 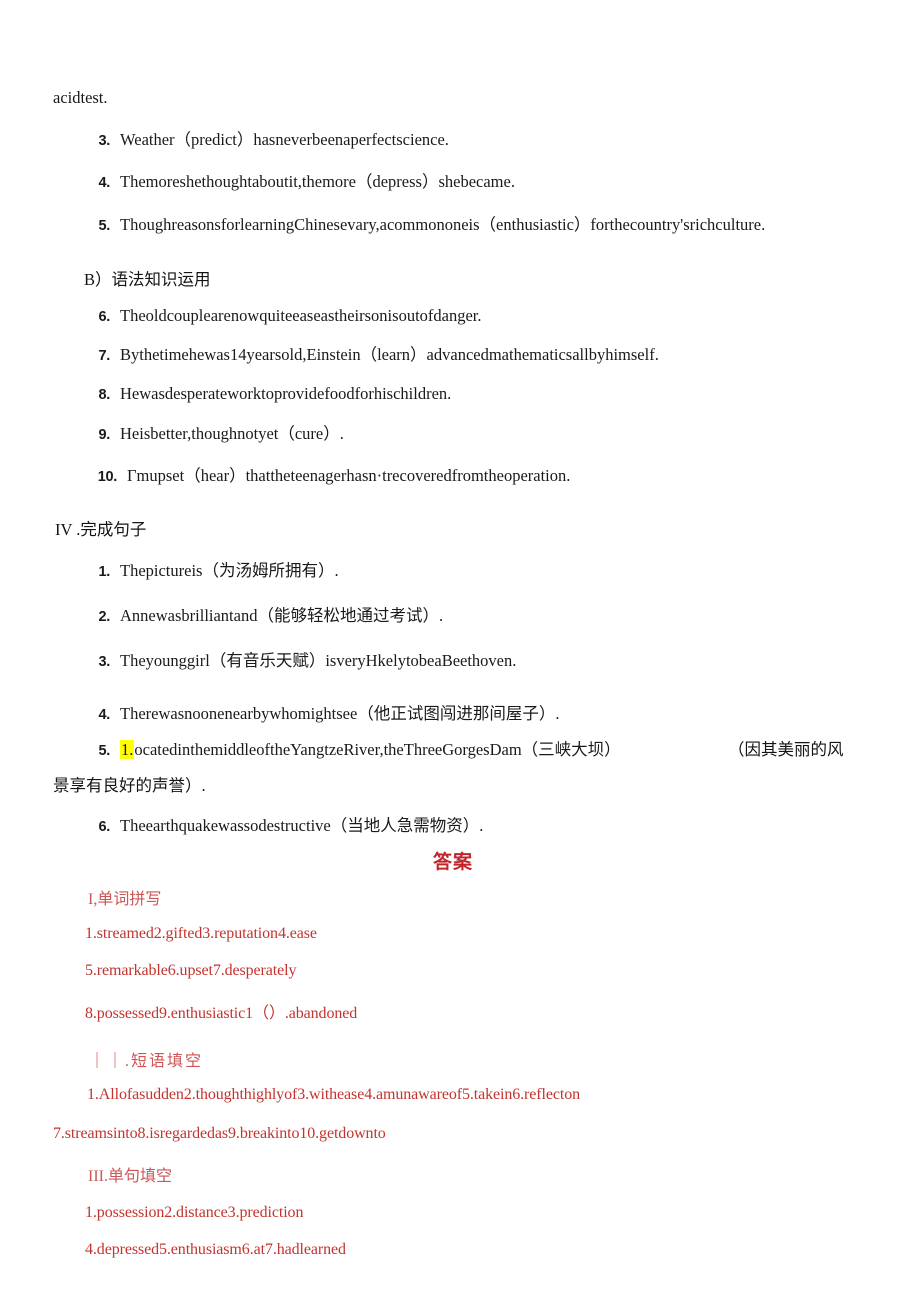 What do you see at coordinates (786, 749) in the screenshot?
I see `question-text-tail: （因其美丽的风` at bounding box center [786, 749].